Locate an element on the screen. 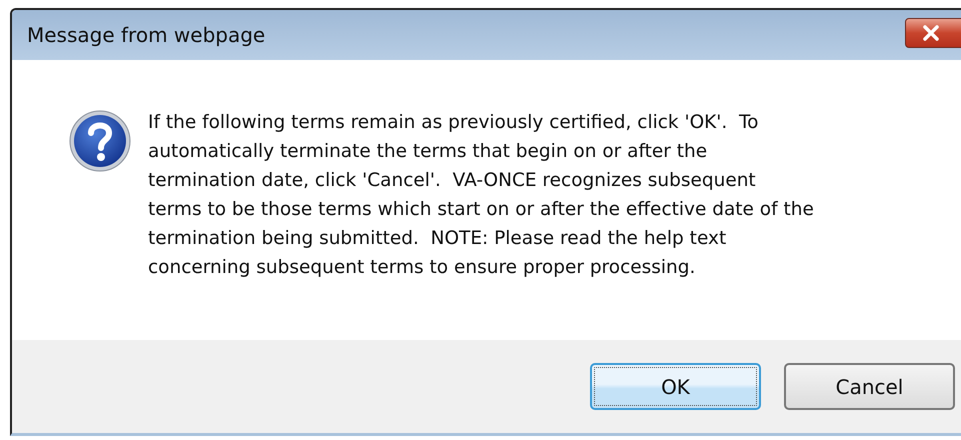 The height and width of the screenshot is (440, 961). cancel-button: Cancel is located at coordinates (869, 386).